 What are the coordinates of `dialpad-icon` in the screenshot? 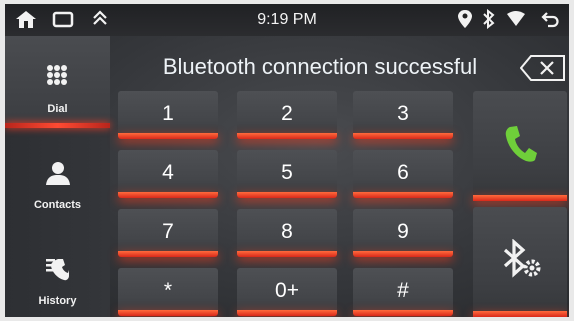 It's located at (57, 78).